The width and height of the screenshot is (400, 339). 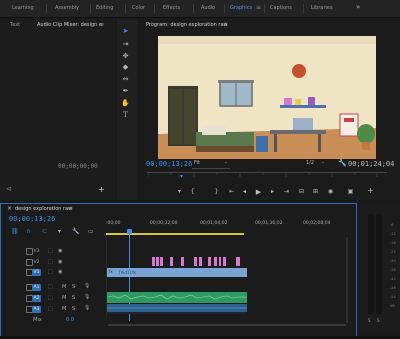 I want to click on fit-dropdown: Fit ⌄, so click(x=211, y=164).